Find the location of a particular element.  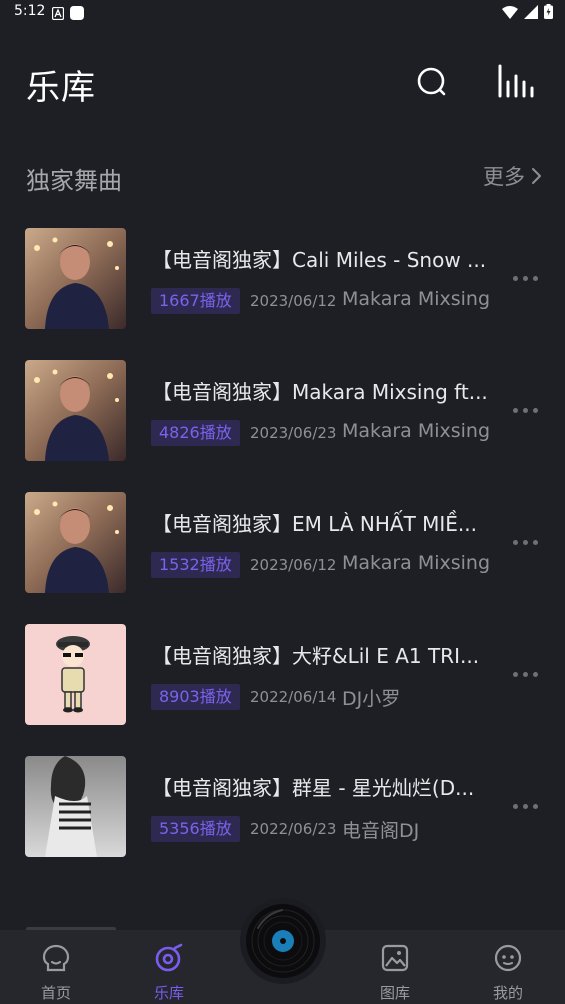

now-playing-disc-button is located at coordinates (283, 941).